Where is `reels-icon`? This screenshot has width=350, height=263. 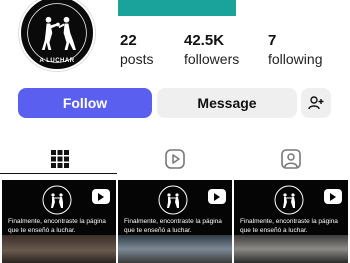 reels-icon is located at coordinates (175, 159).